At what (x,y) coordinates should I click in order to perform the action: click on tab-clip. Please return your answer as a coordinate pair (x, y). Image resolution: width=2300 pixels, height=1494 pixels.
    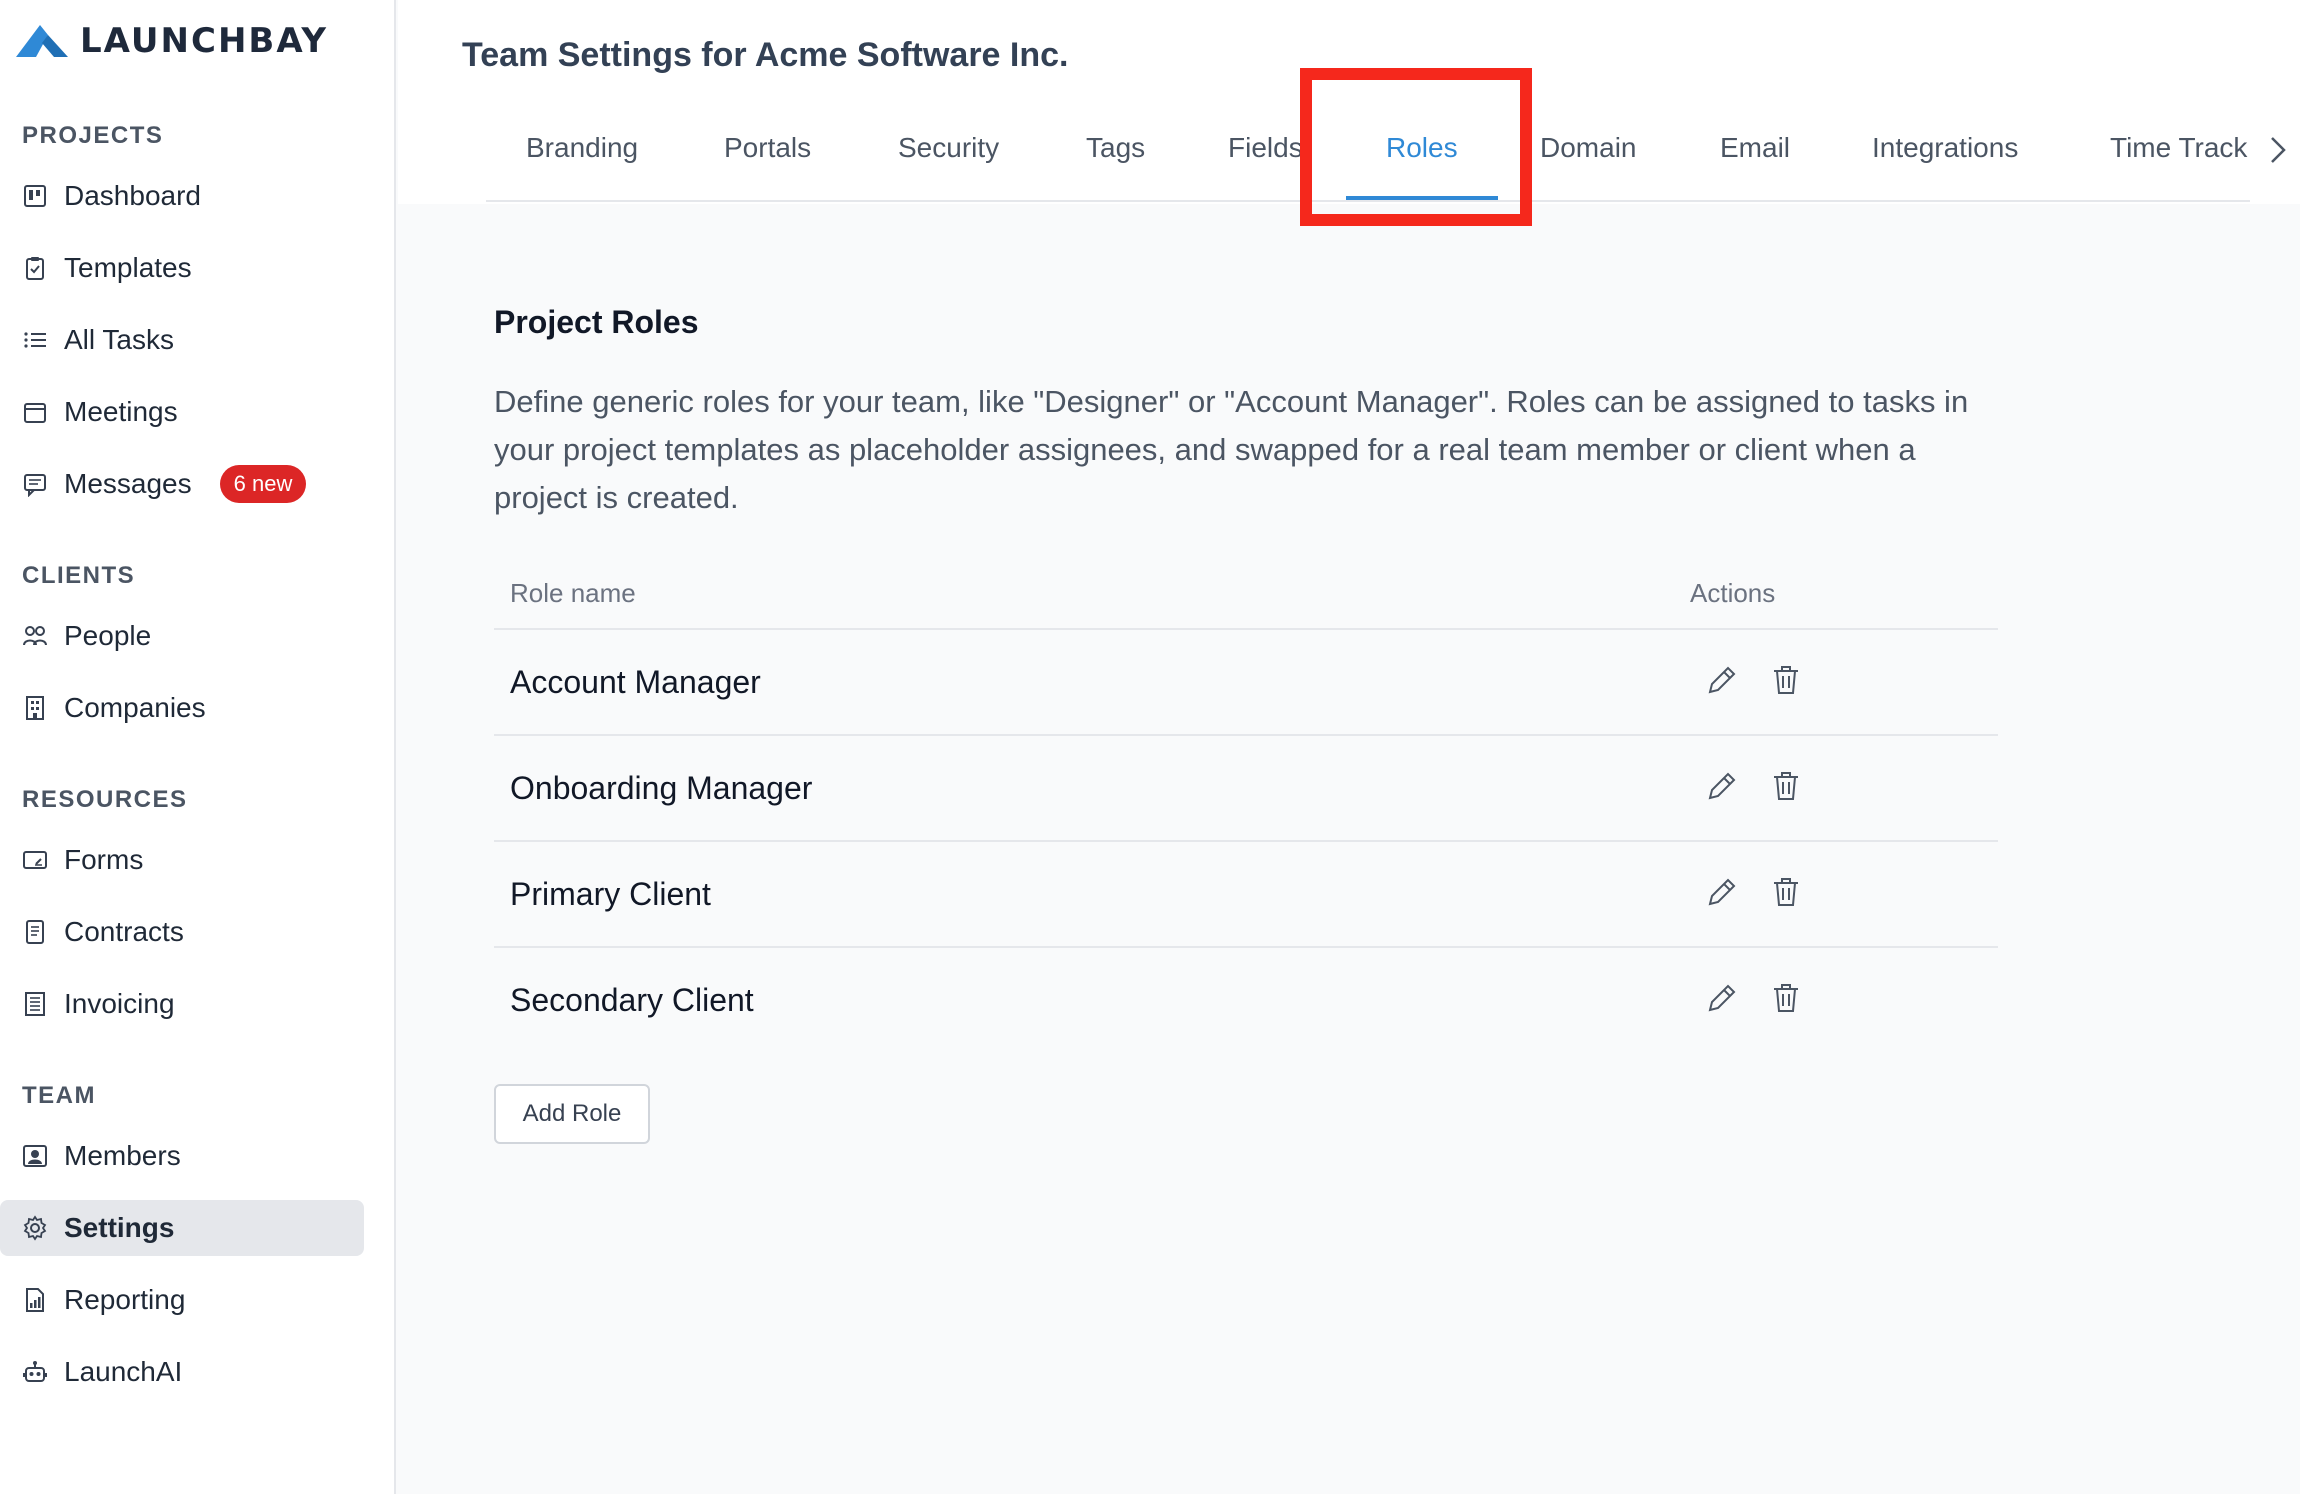
    Looking at the image, I should click on (1315, 150).